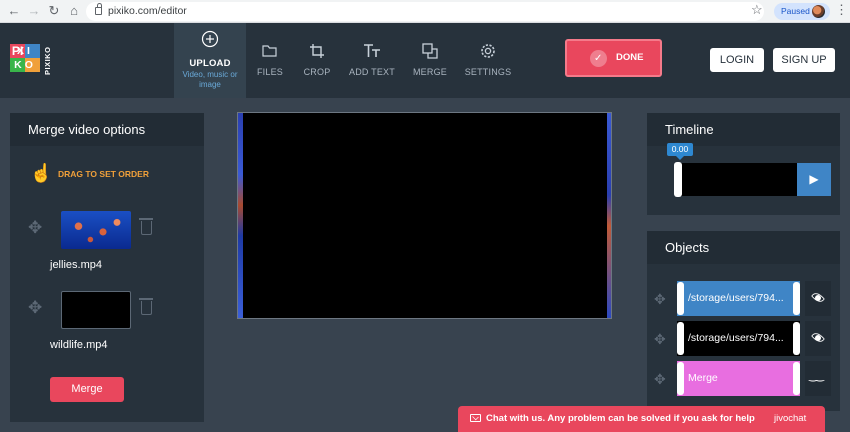 This screenshot has width=850, height=432. What do you see at coordinates (613, 58) in the screenshot?
I see `done-button: ✓ DONE` at bounding box center [613, 58].